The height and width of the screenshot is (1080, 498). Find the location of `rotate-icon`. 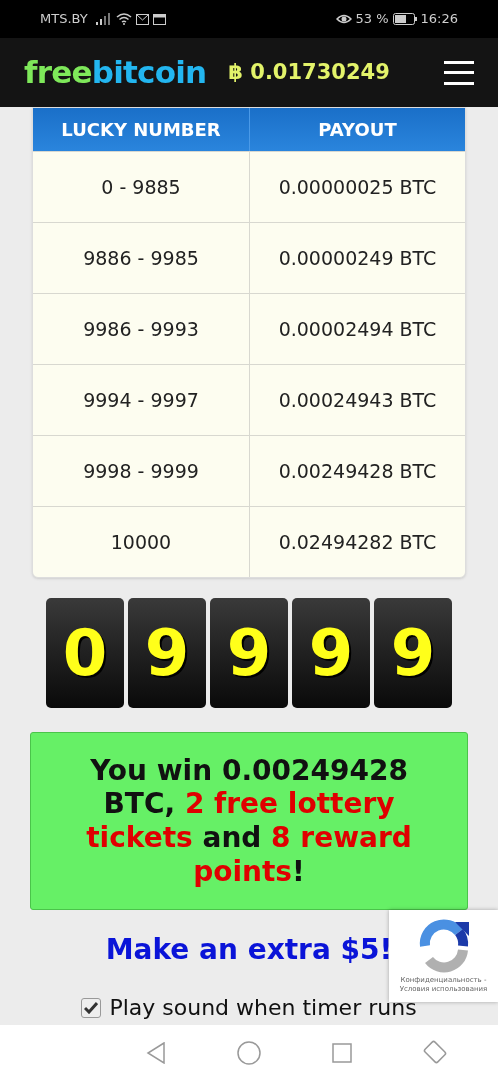

rotate-icon is located at coordinates (435, 1052).